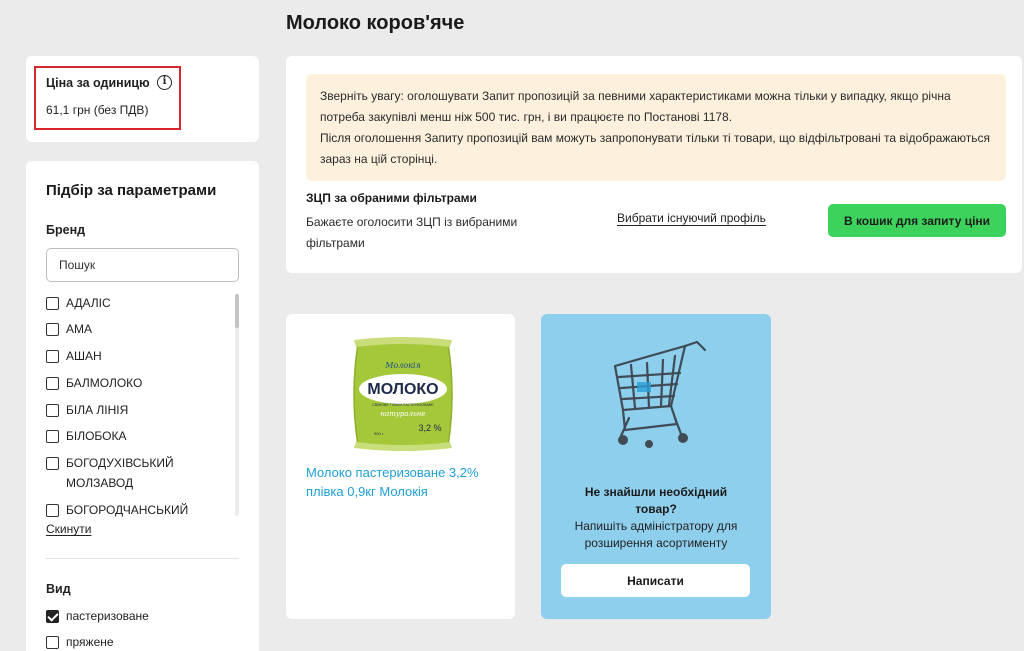 The image size is (1024, 651). Describe the element at coordinates (375, 23) in the screenshot. I see `page-title: Молоко коров'яче` at that location.